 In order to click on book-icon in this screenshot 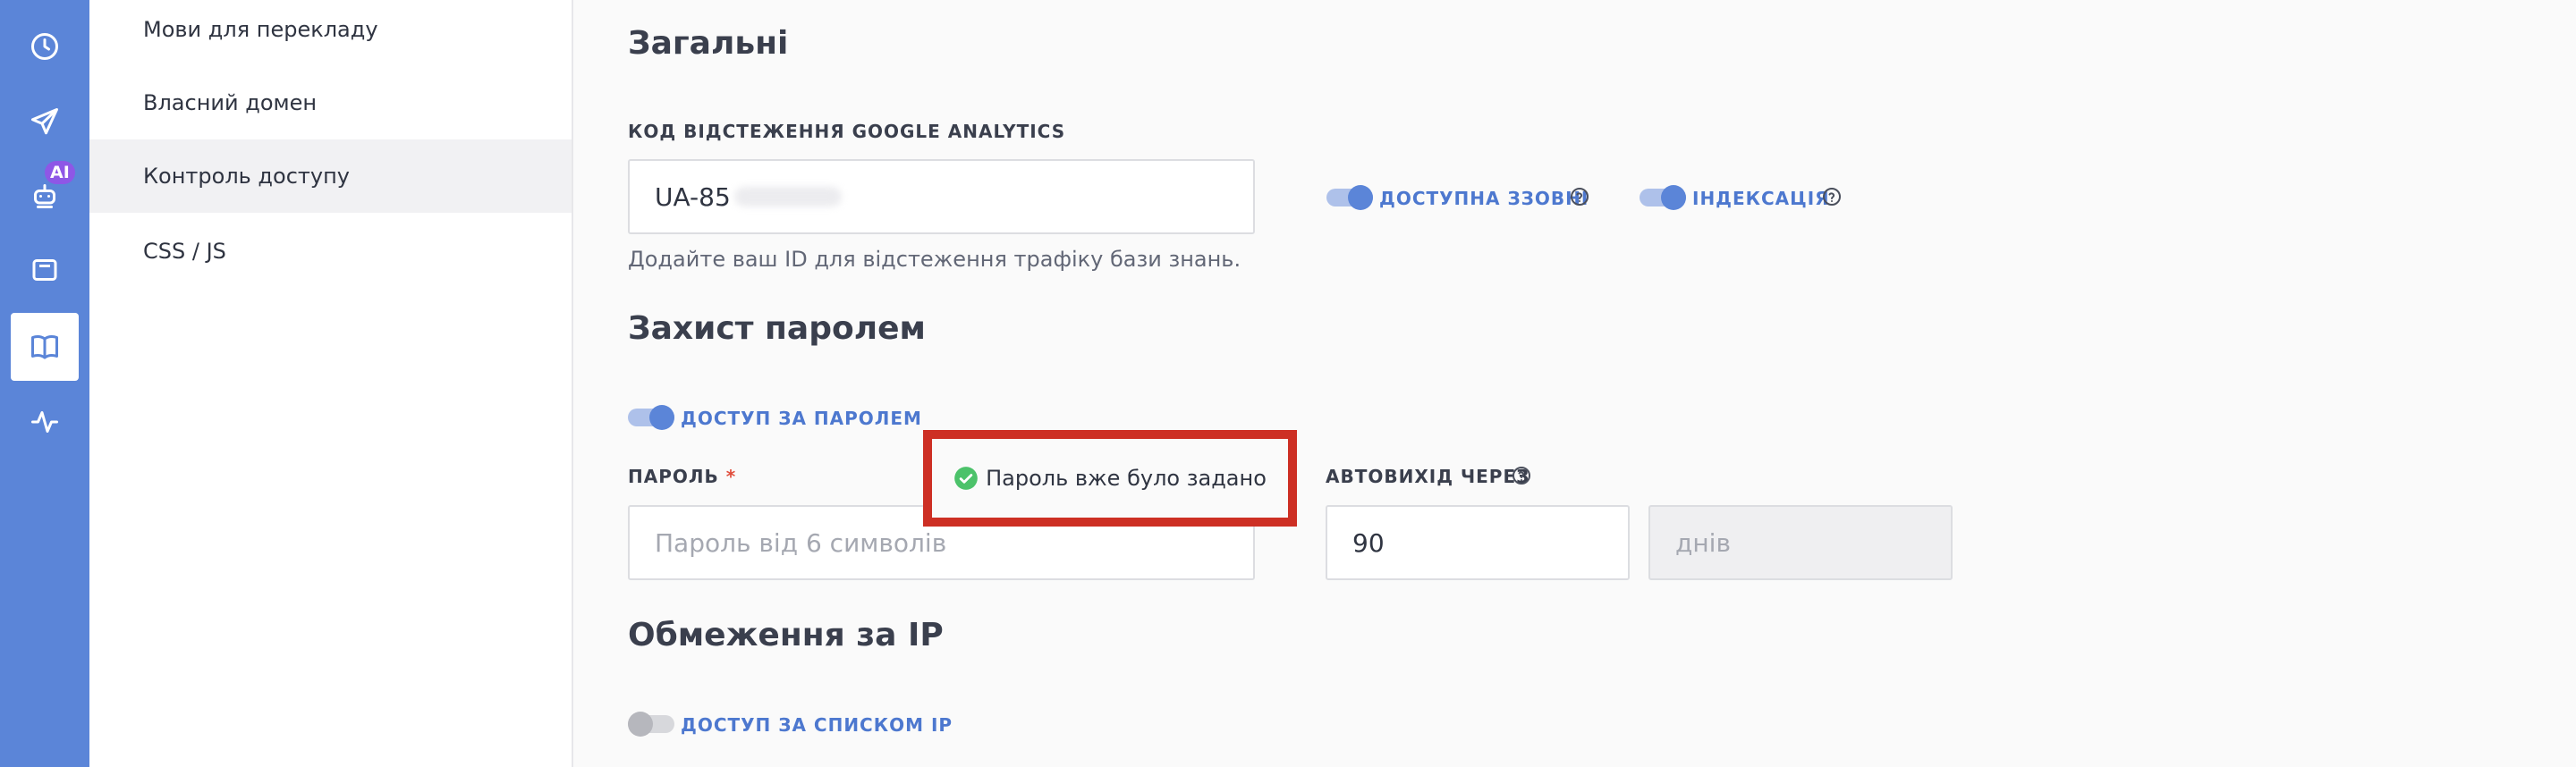, I will do `click(44, 347)`.